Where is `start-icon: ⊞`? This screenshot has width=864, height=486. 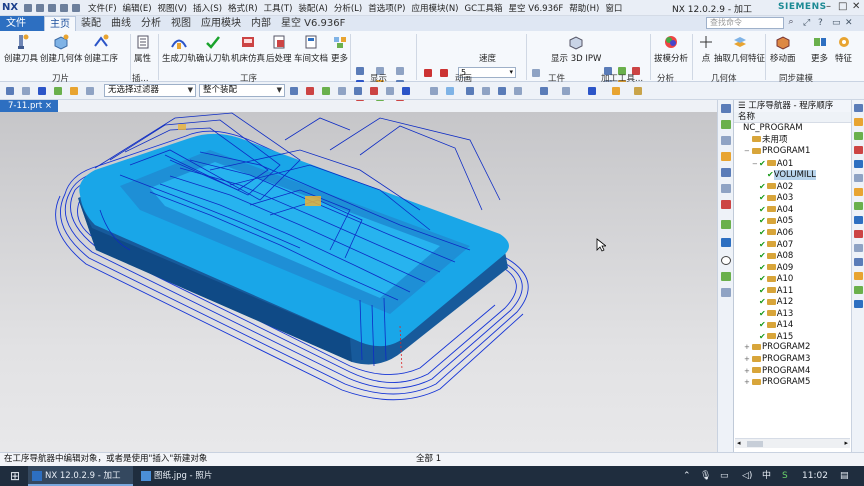 start-icon: ⊞ is located at coordinates (15, 476).